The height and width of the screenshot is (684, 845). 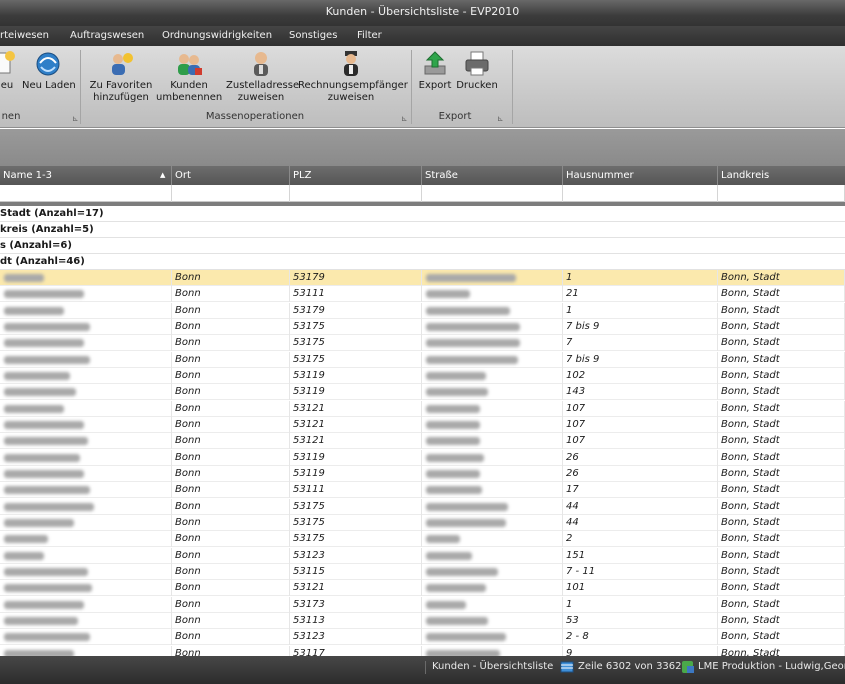 I want to click on cell-hausnummer: 53, so click(x=640, y=620).